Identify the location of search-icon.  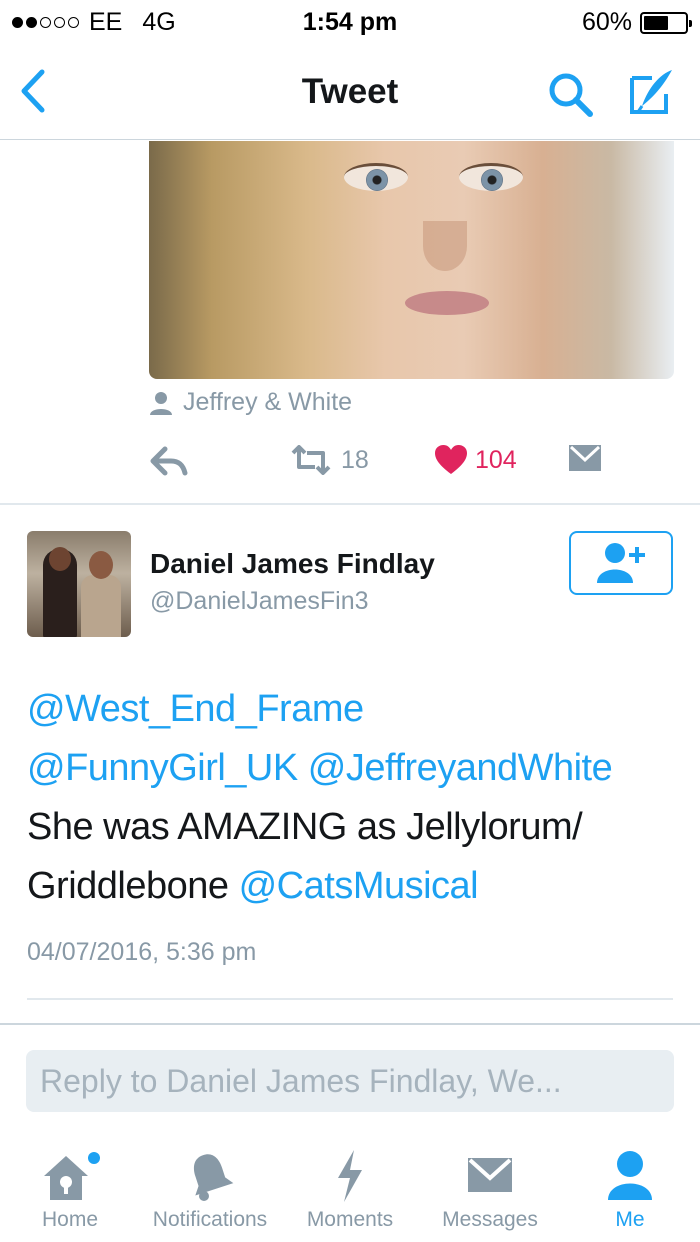
(571, 95).